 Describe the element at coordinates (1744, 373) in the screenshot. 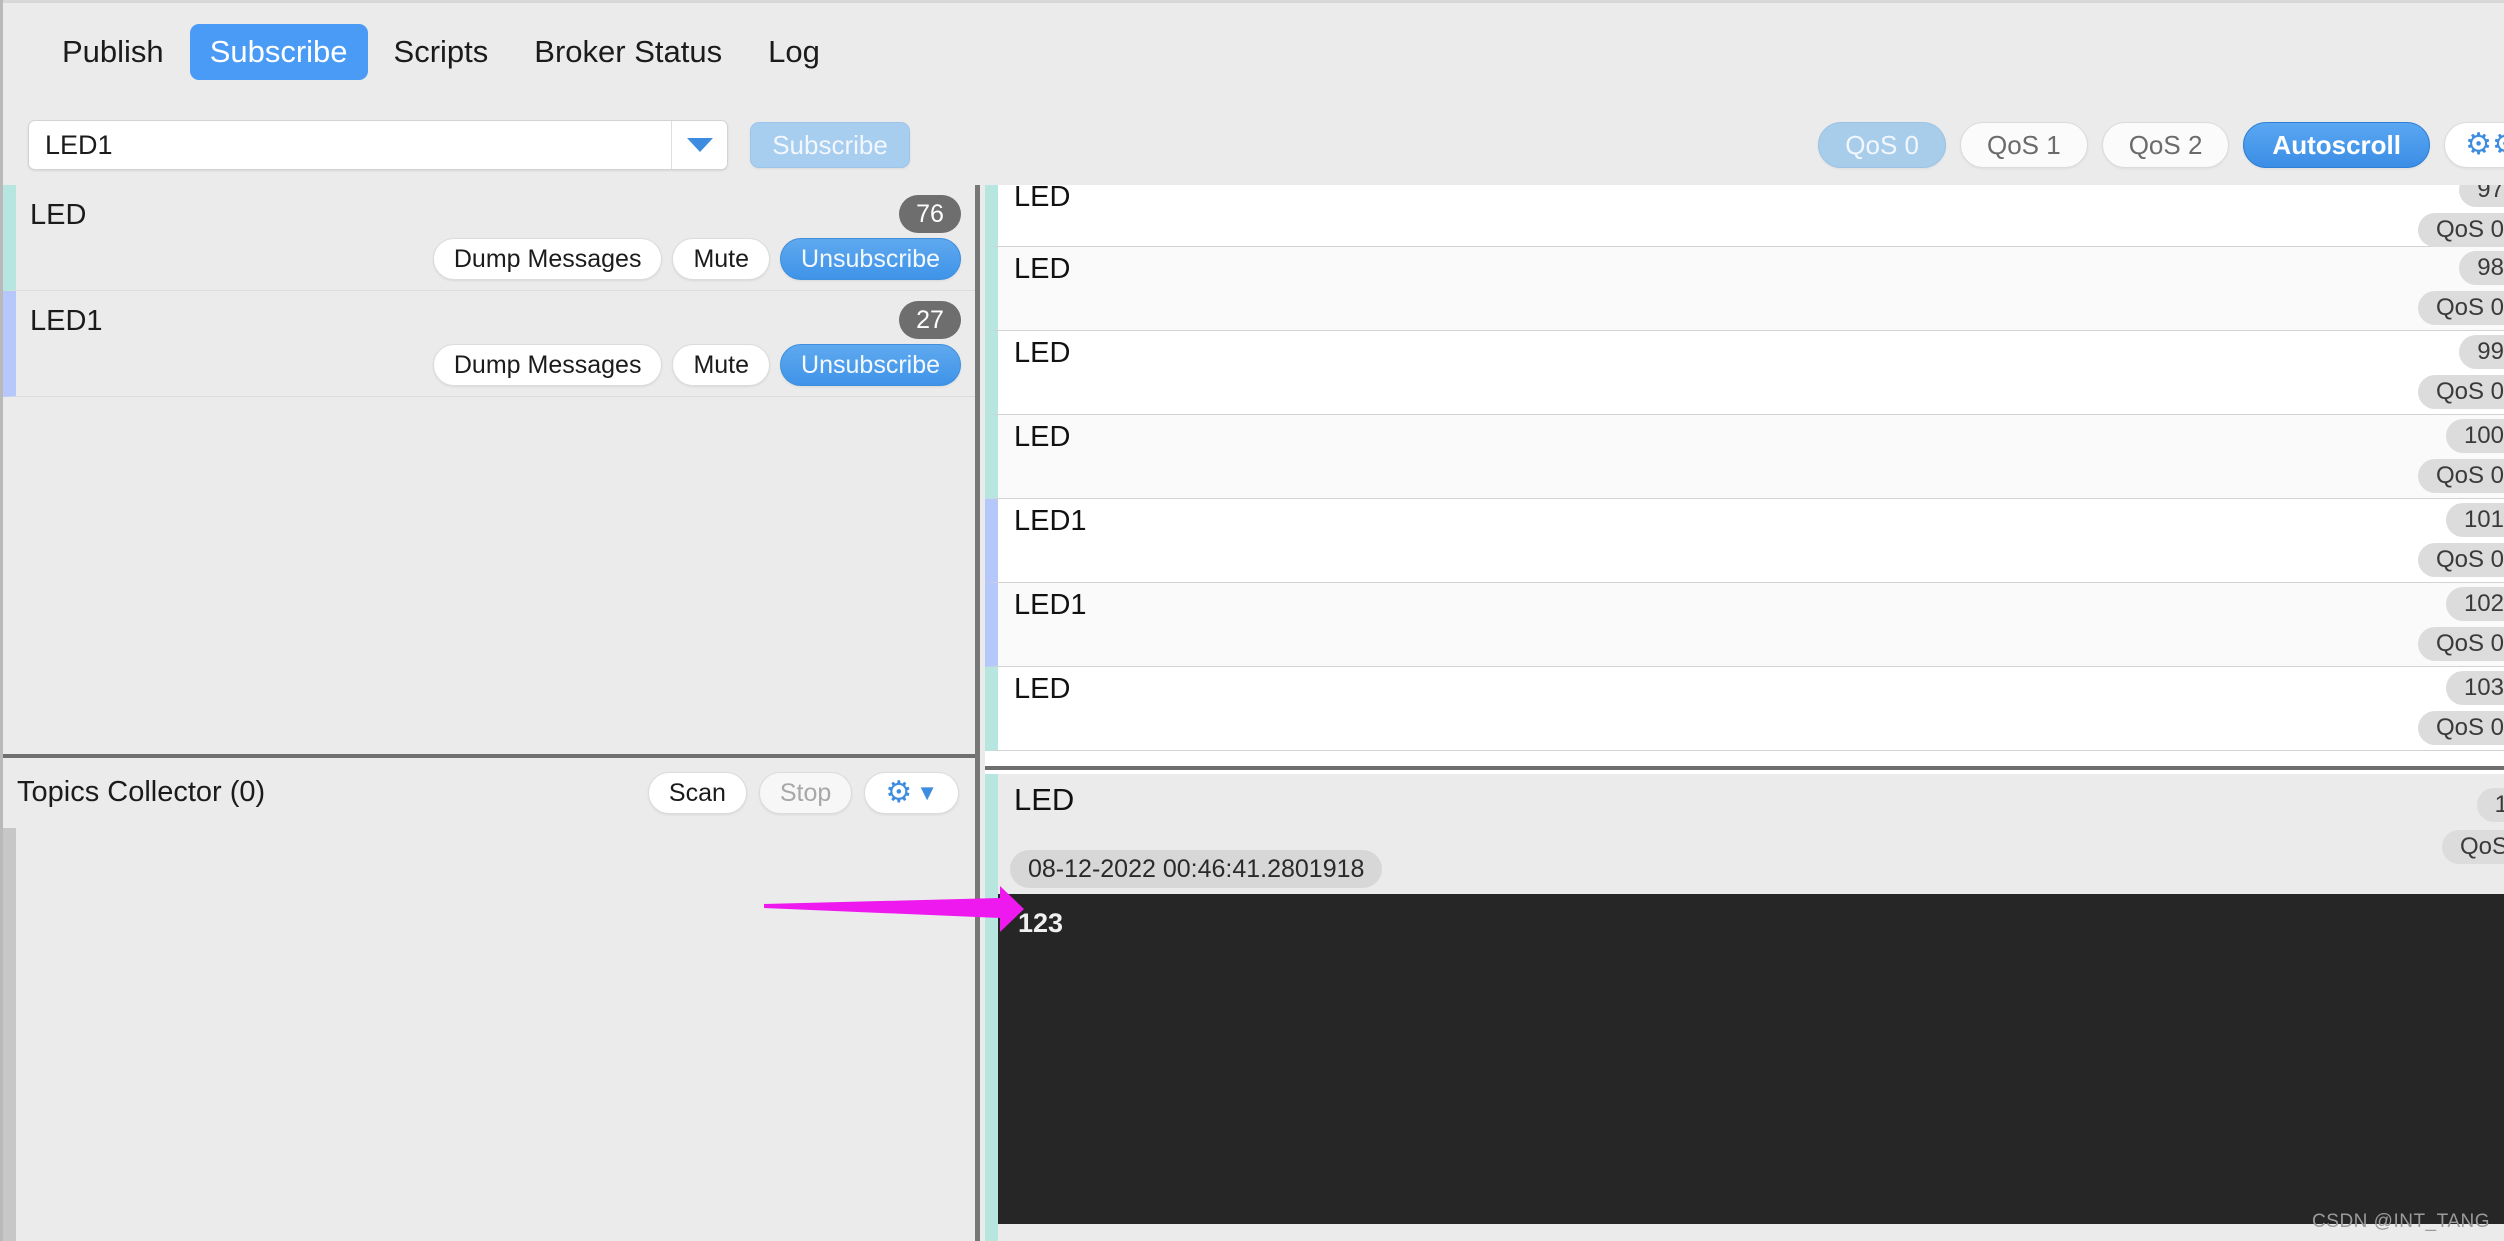

I see `message-row: LED 99 QoS 0` at that location.